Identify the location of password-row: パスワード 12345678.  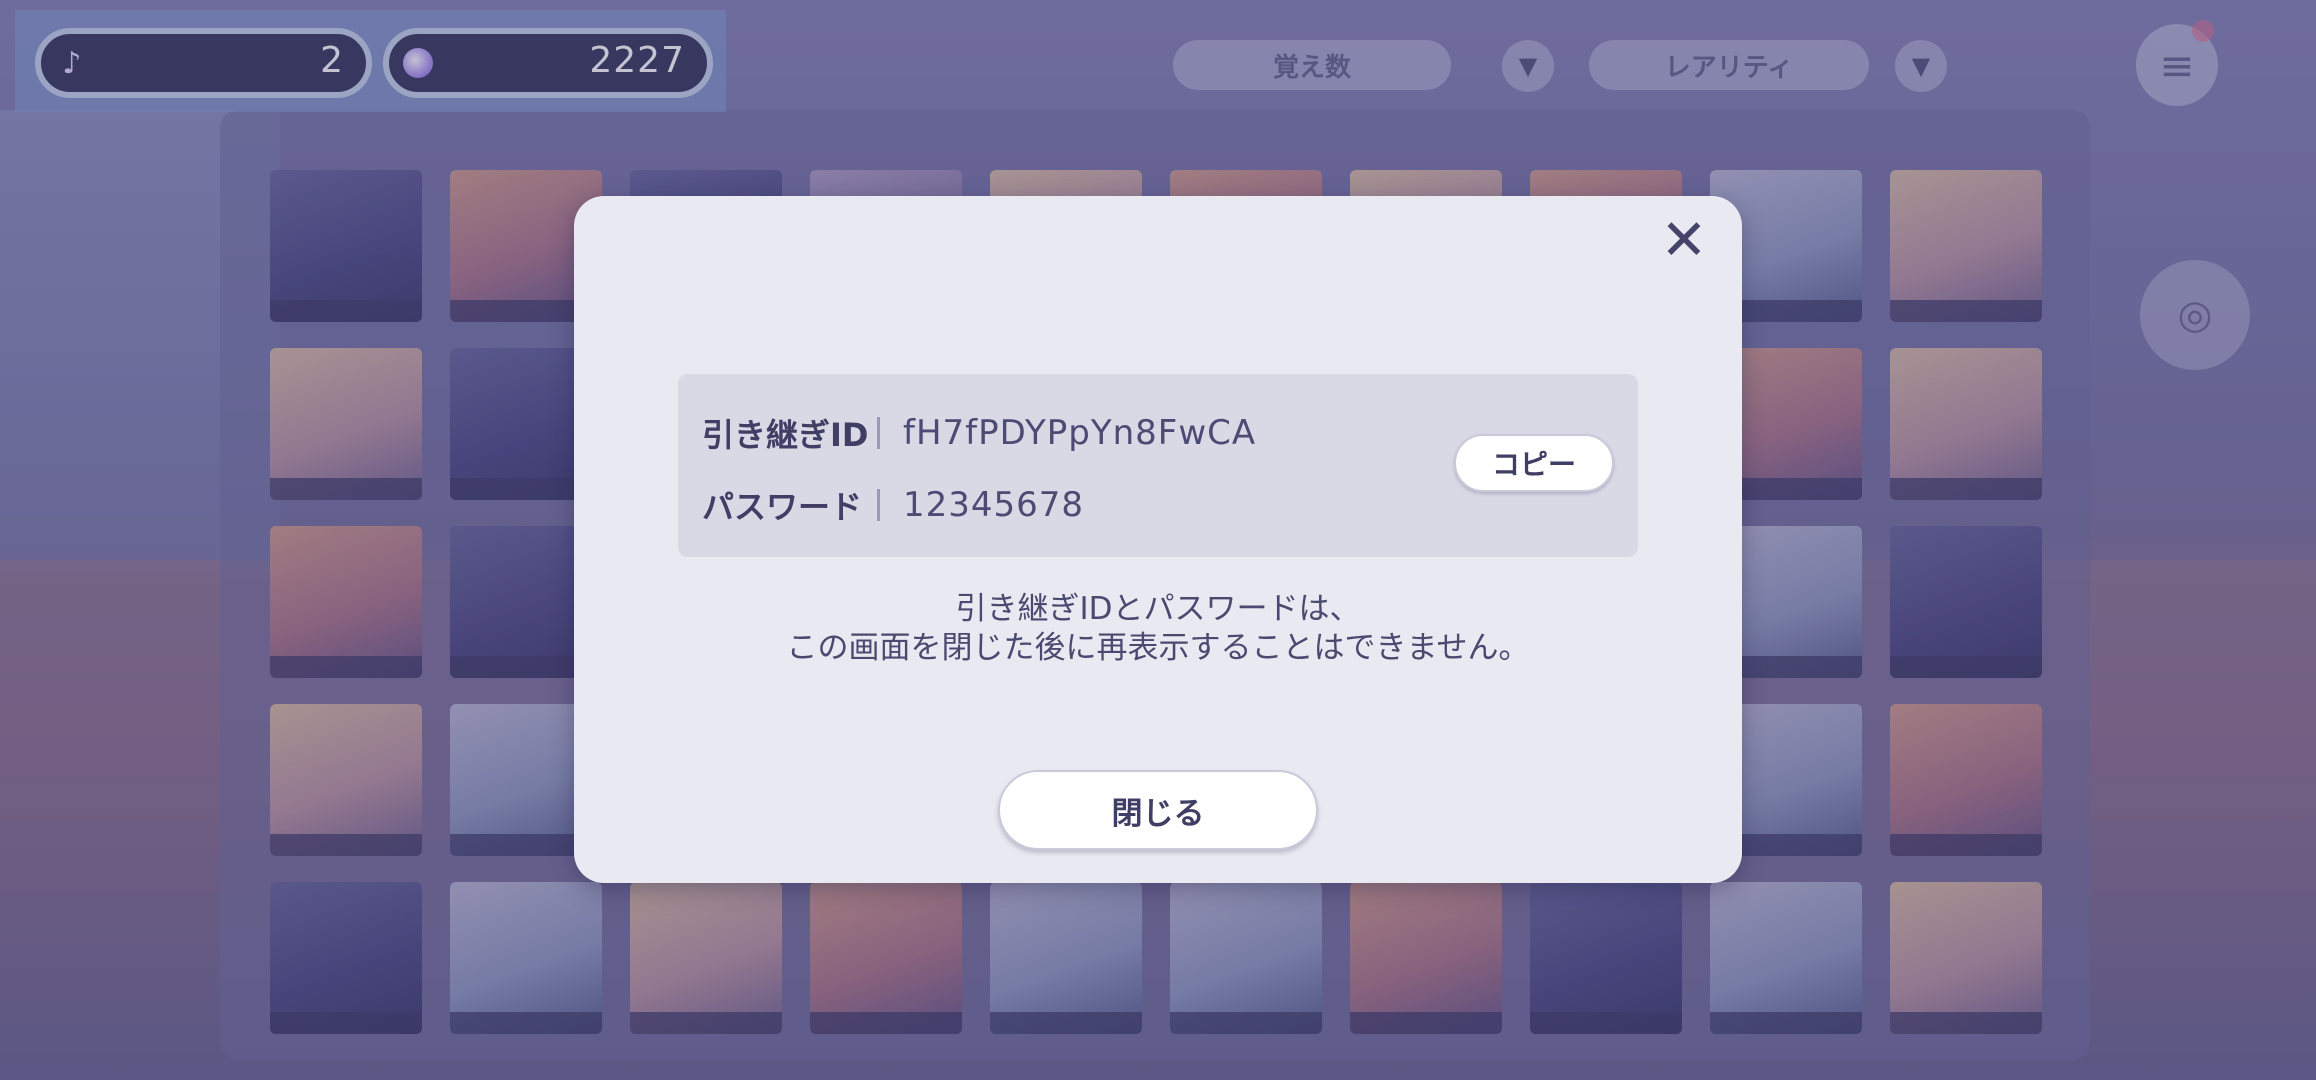
(893, 505).